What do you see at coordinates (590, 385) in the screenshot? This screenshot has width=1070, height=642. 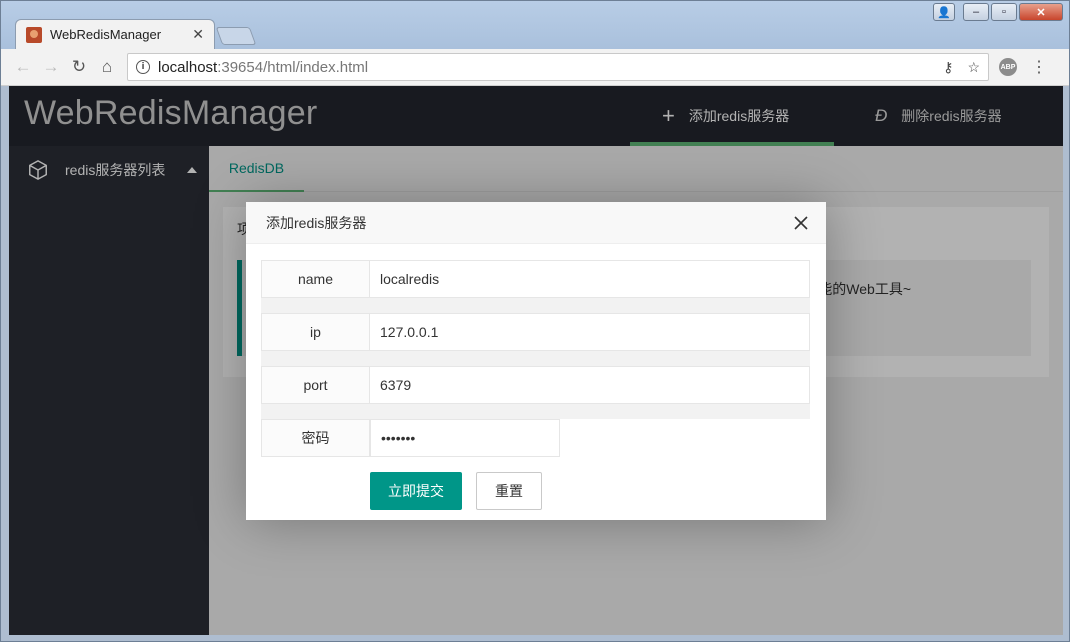 I see `port-field` at bounding box center [590, 385].